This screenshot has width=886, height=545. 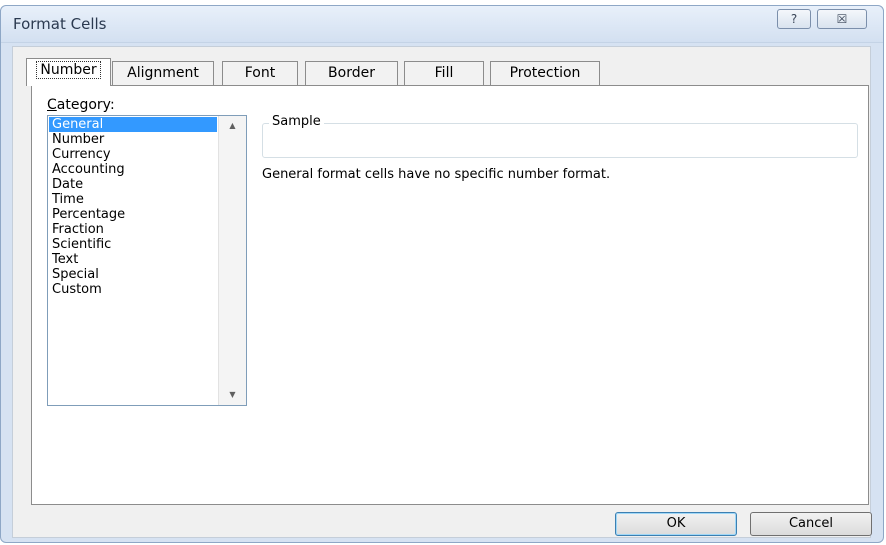 I want to click on category-label: Category:, so click(x=81, y=105).